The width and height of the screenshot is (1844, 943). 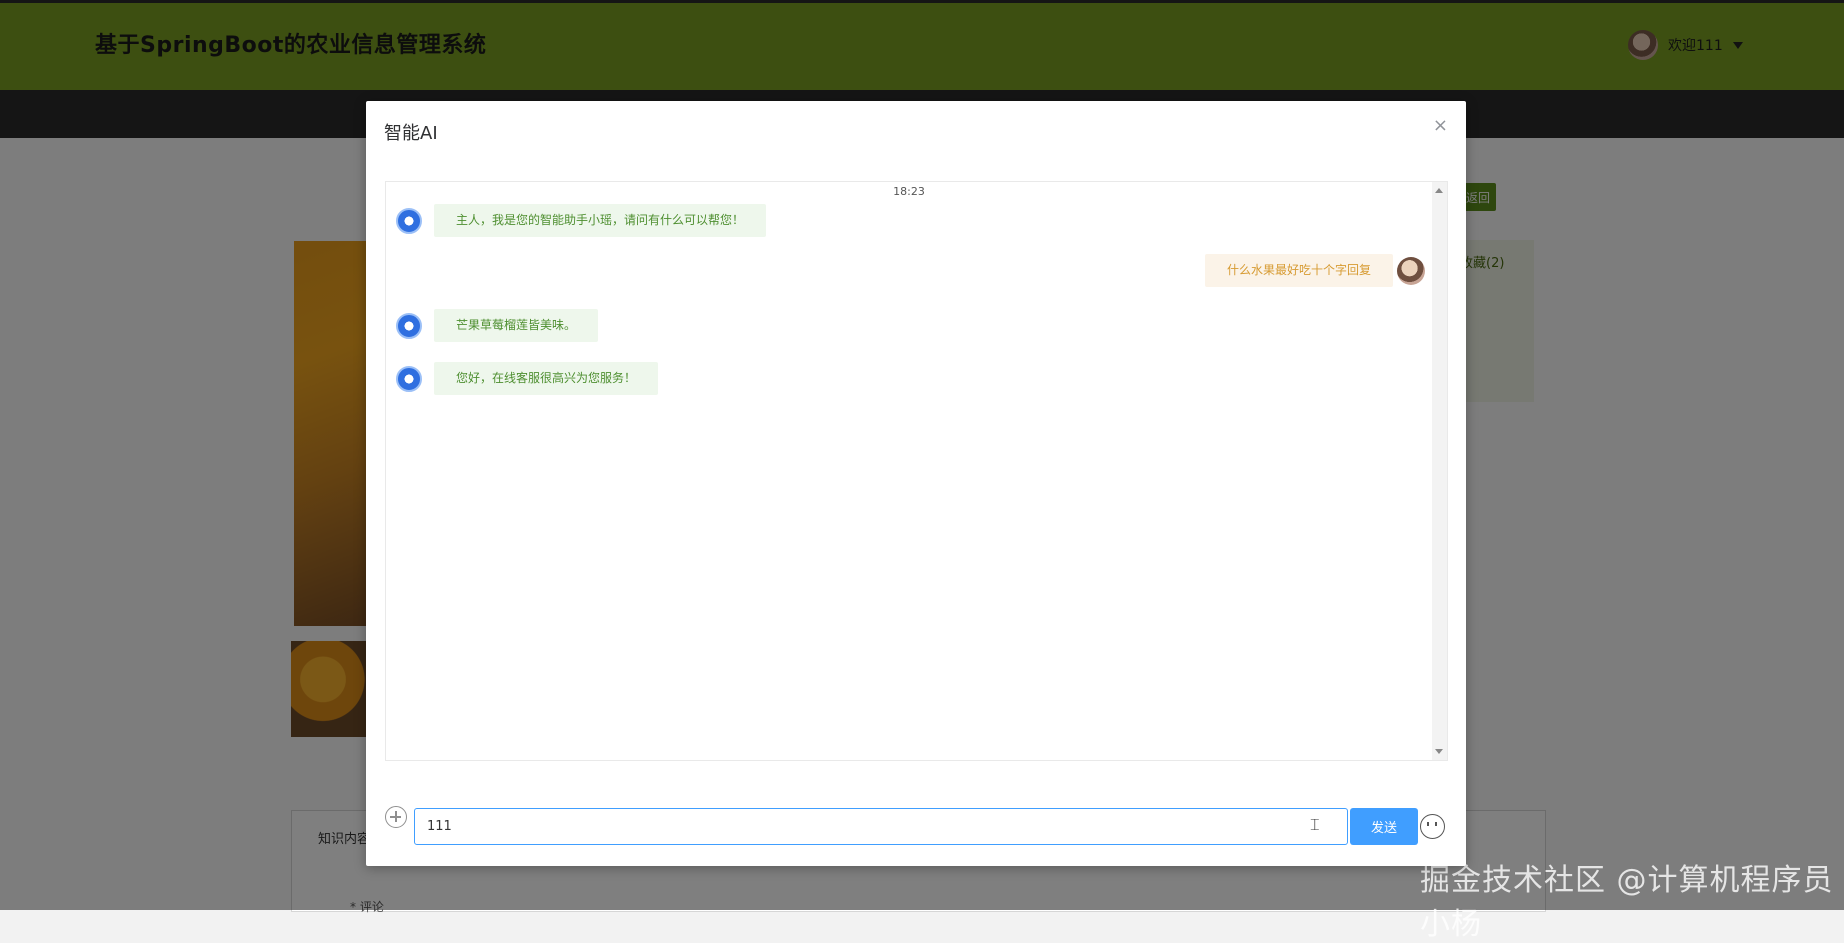 I want to click on text-cursor-icon: ⌶, so click(x=1315, y=824).